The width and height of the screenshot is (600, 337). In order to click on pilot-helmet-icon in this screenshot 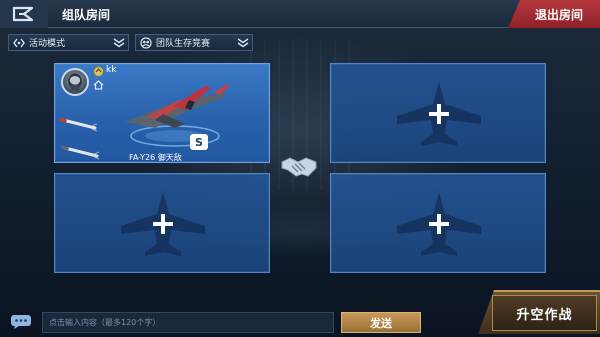, I will do `click(75, 82)`.